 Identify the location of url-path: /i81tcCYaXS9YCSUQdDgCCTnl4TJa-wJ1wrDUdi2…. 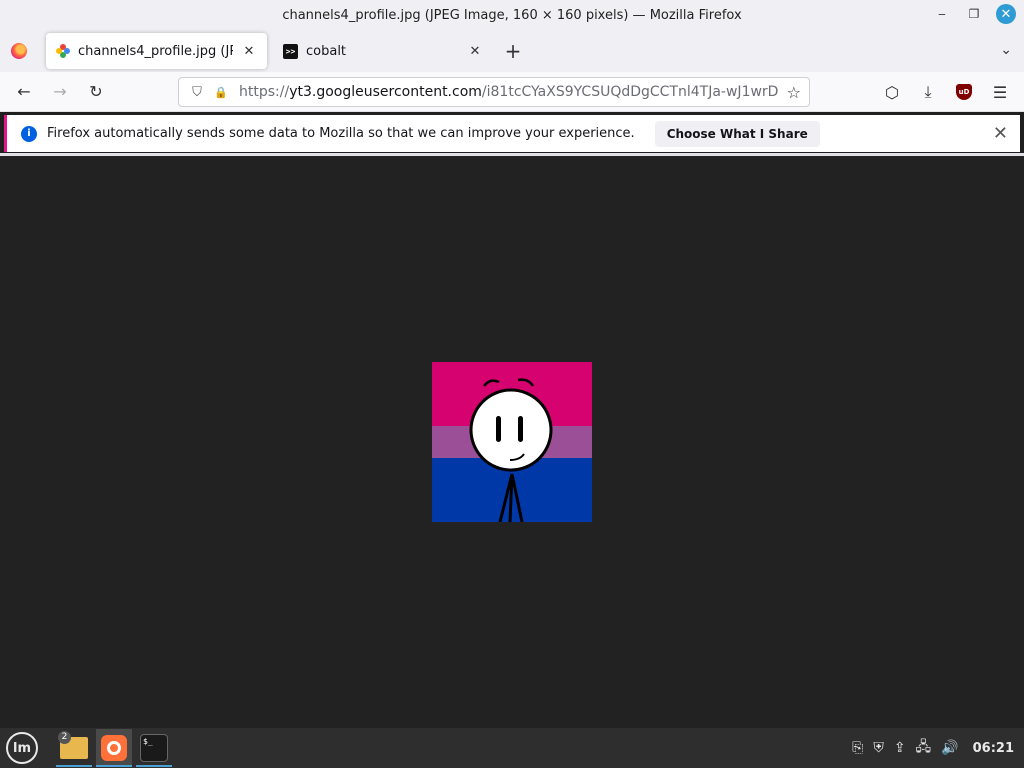
(630, 92).